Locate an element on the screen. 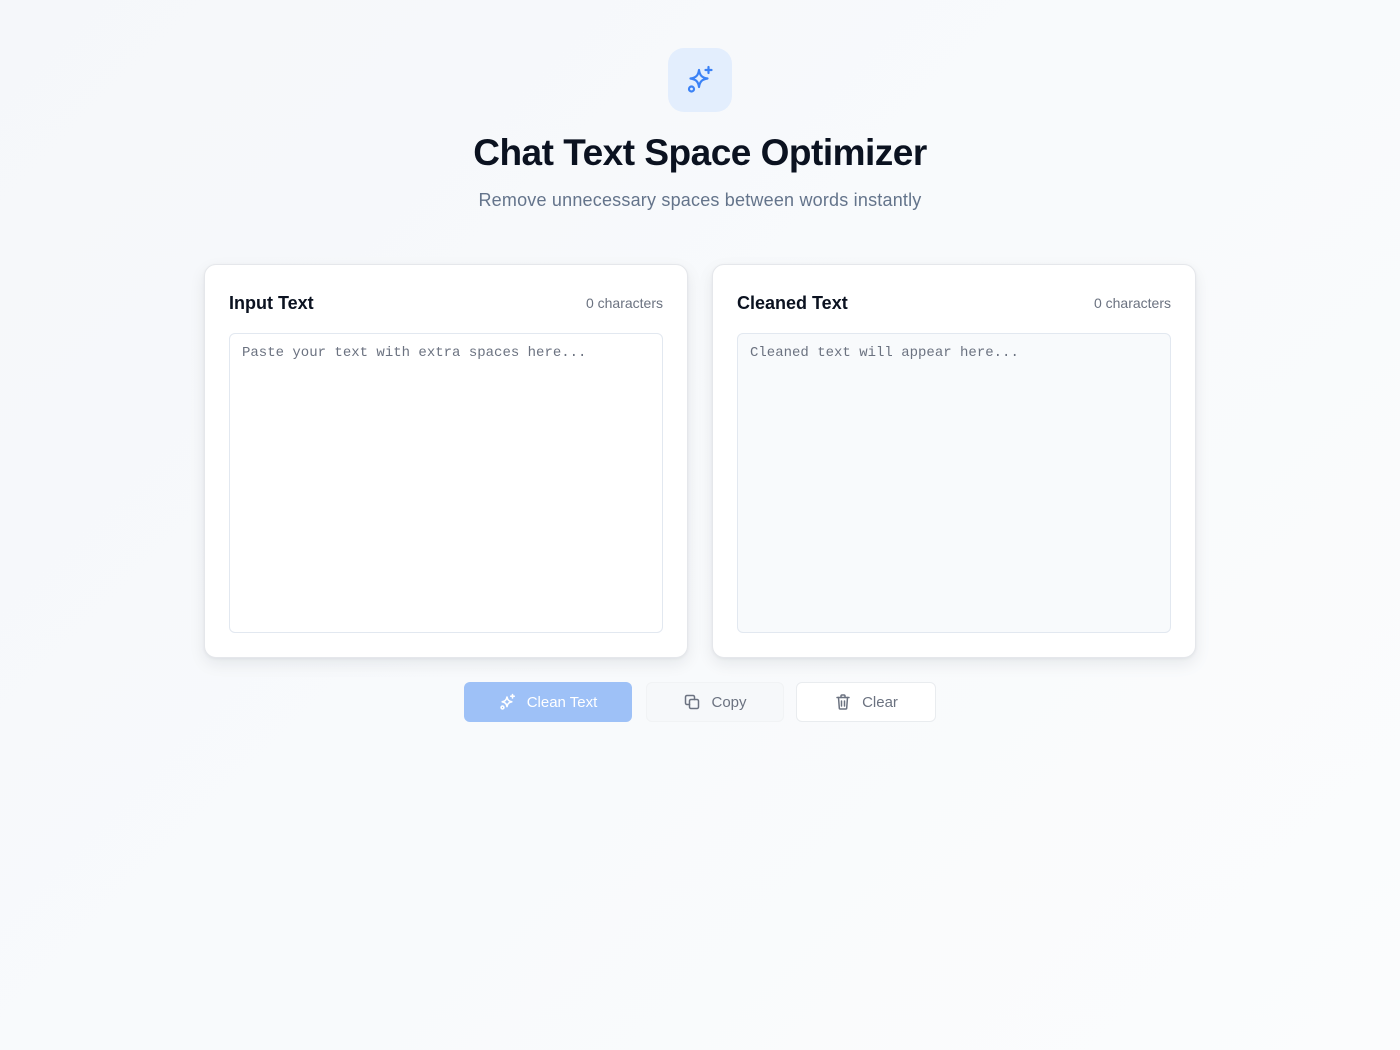 The height and width of the screenshot is (1050, 1400). input-char-count: 0 characters is located at coordinates (624, 303).